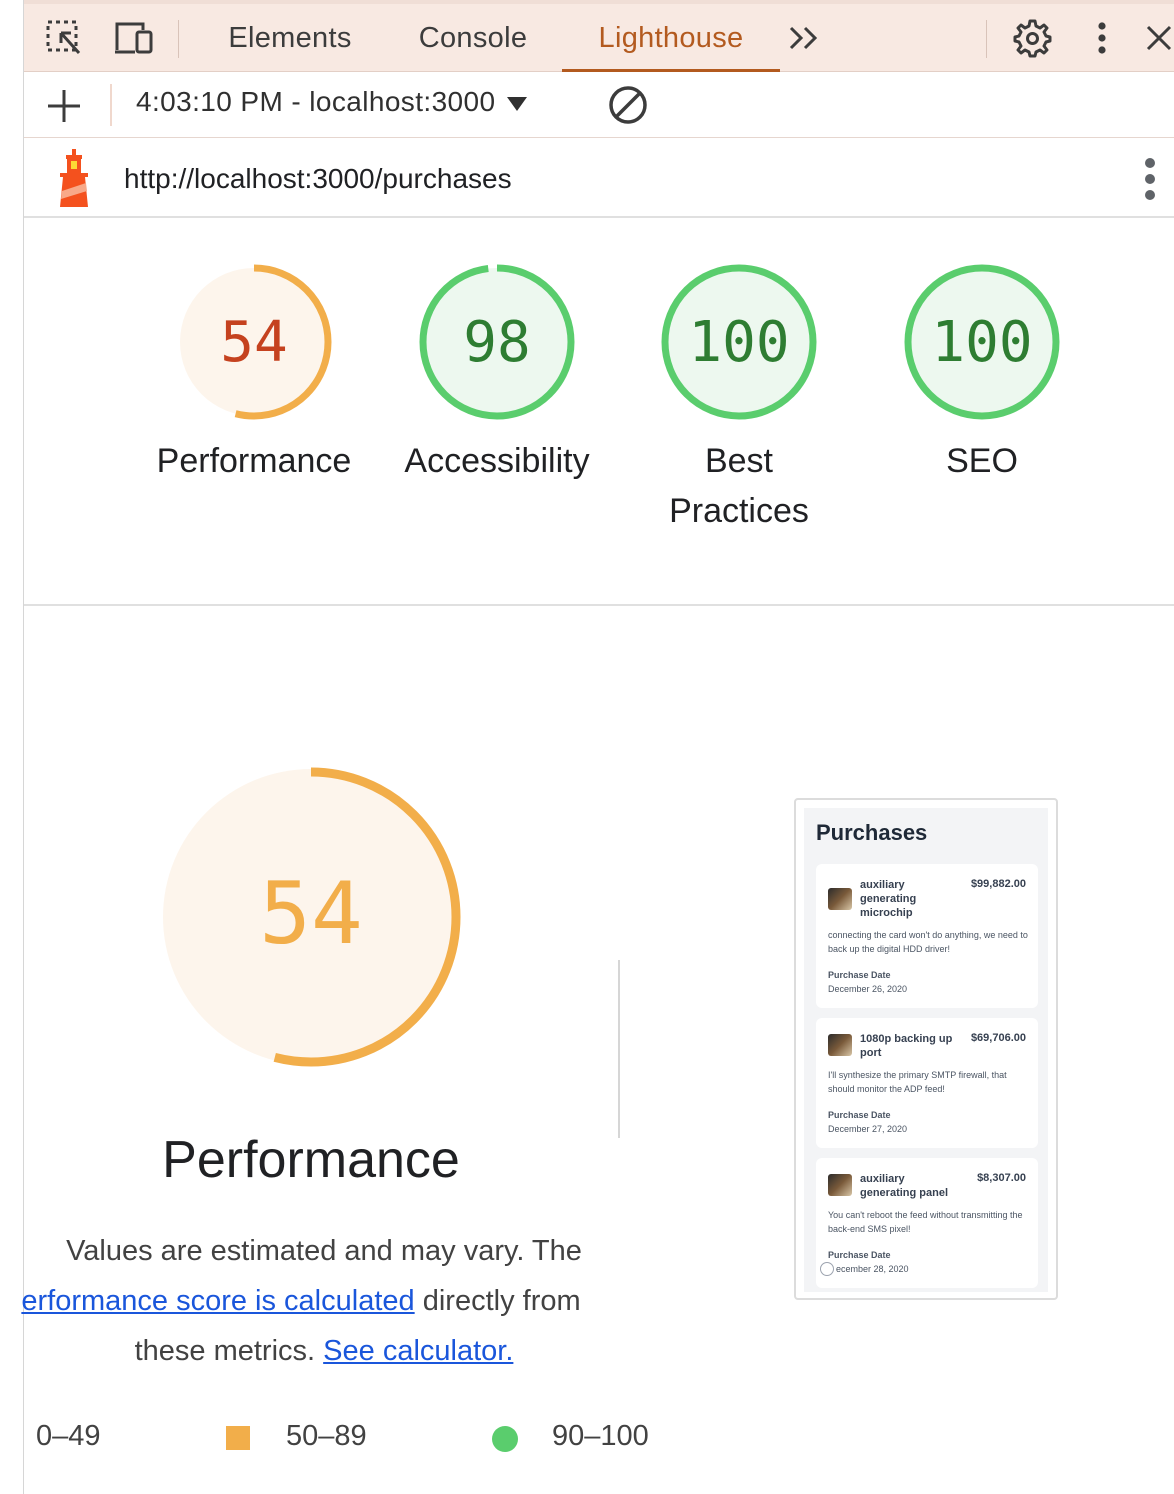 This screenshot has height=1494, width=1174. What do you see at coordinates (225, 1351) in the screenshot?
I see `desc-text: these metrics.` at bounding box center [225, 1351].